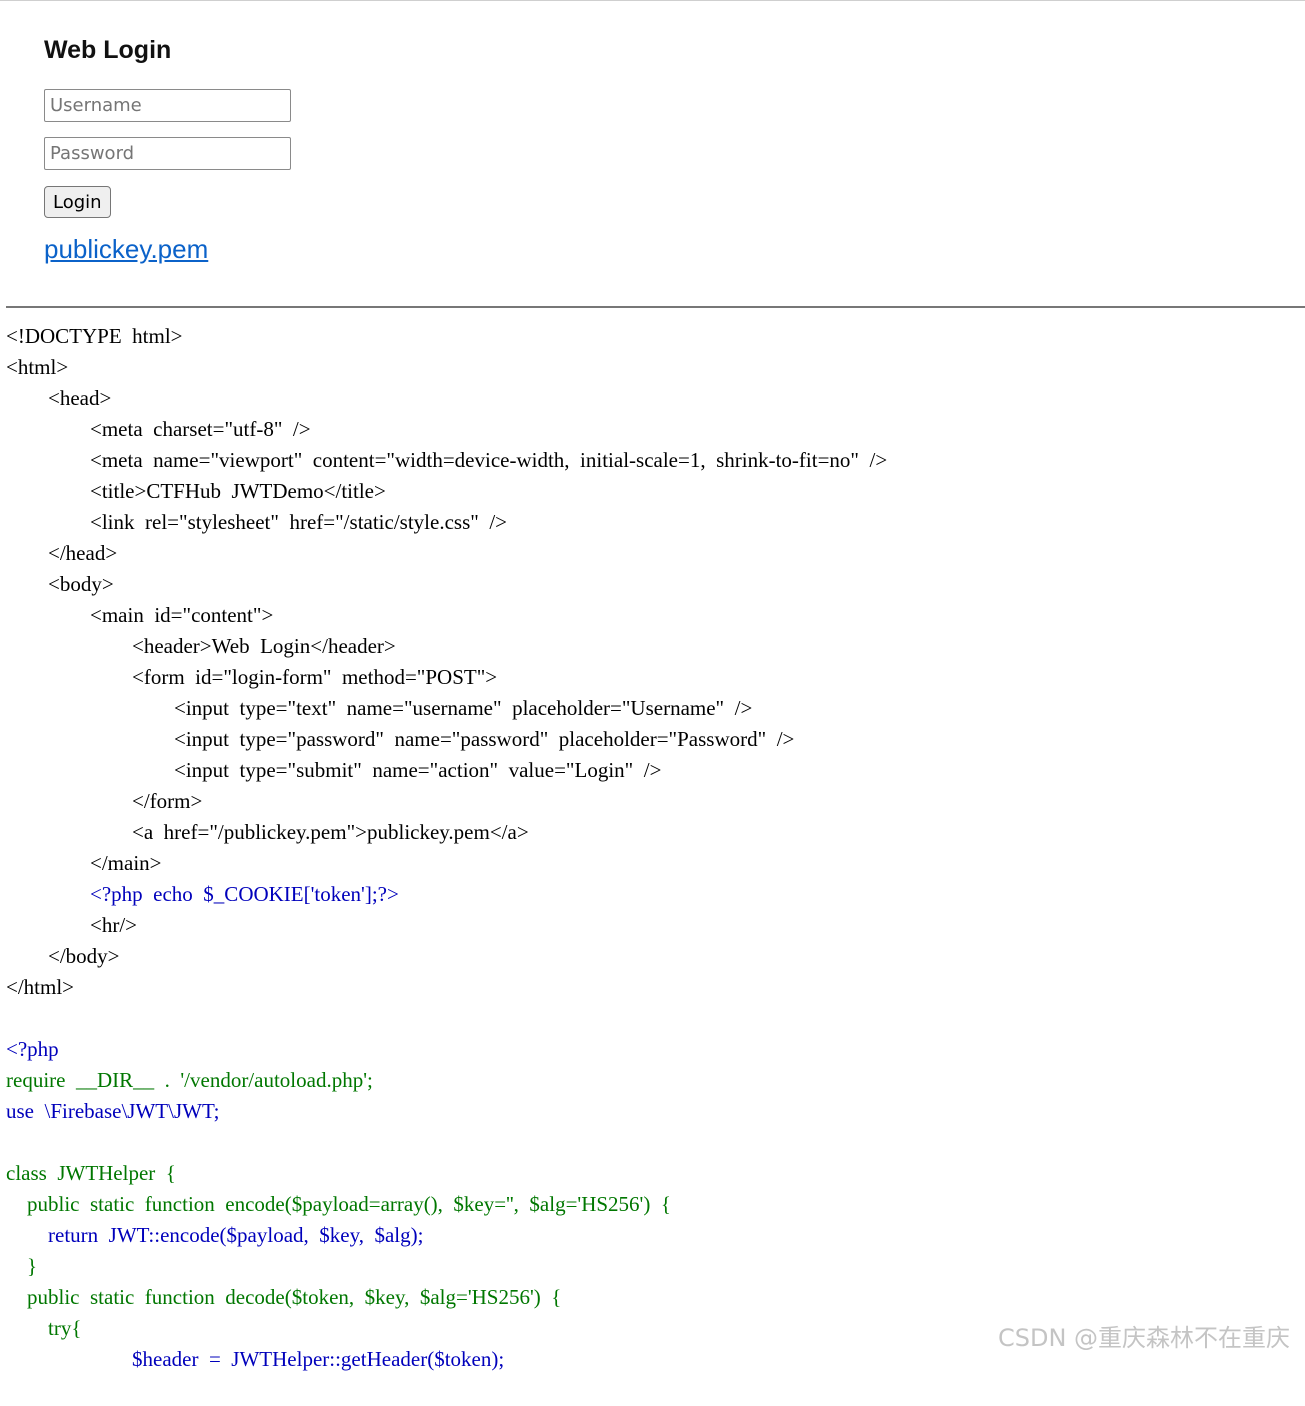 The width and height of the screenshot is (1305, 1406). Describe the element at coordinates (72, 925) in the screenshot. I see `code-line: <hr/>` at that location.